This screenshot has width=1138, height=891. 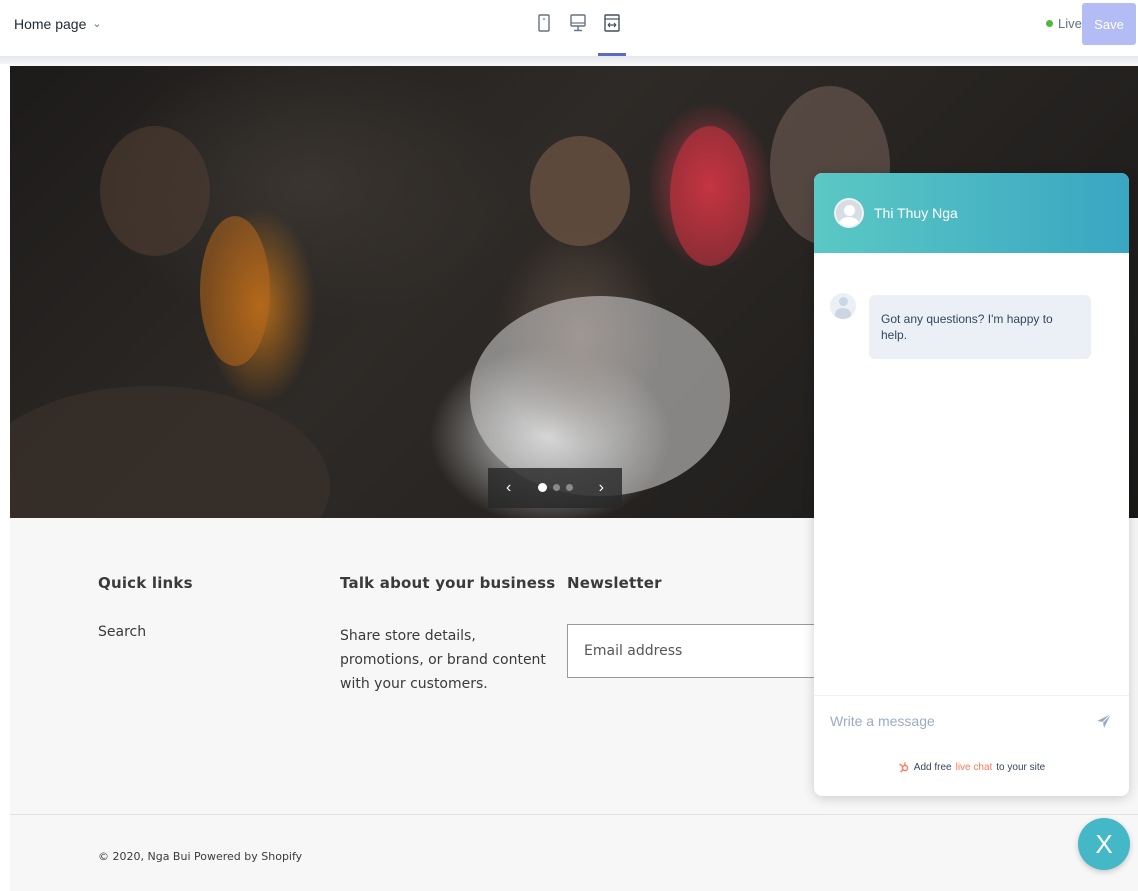 I want to click on agent-avatar, so click(x=849, y=213).